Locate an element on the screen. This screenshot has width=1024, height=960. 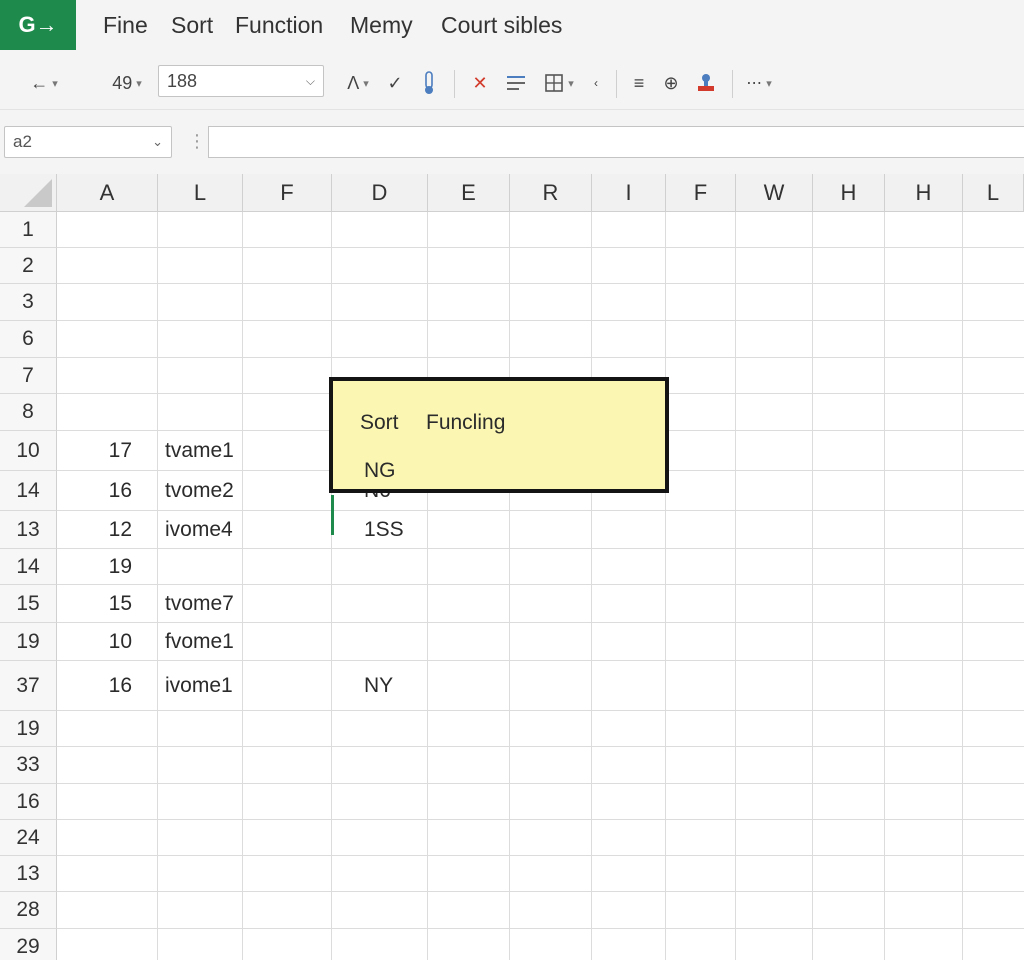
table-cell: ivome1 is located at coordinates (200, 686).